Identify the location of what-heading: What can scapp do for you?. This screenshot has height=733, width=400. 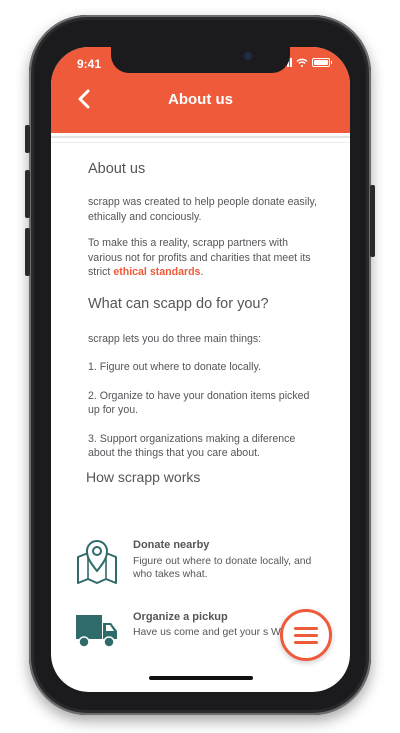
(178, 303).